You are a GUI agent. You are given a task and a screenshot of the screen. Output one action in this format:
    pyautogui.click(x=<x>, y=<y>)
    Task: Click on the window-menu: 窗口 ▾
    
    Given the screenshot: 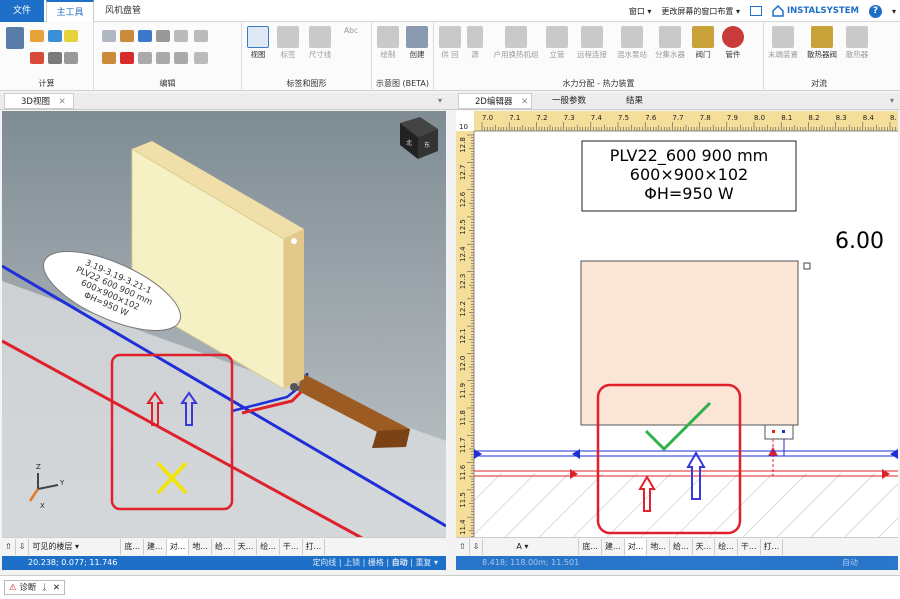 What is the action you would take?
    pyautogui.click(x=640, y=11)
    